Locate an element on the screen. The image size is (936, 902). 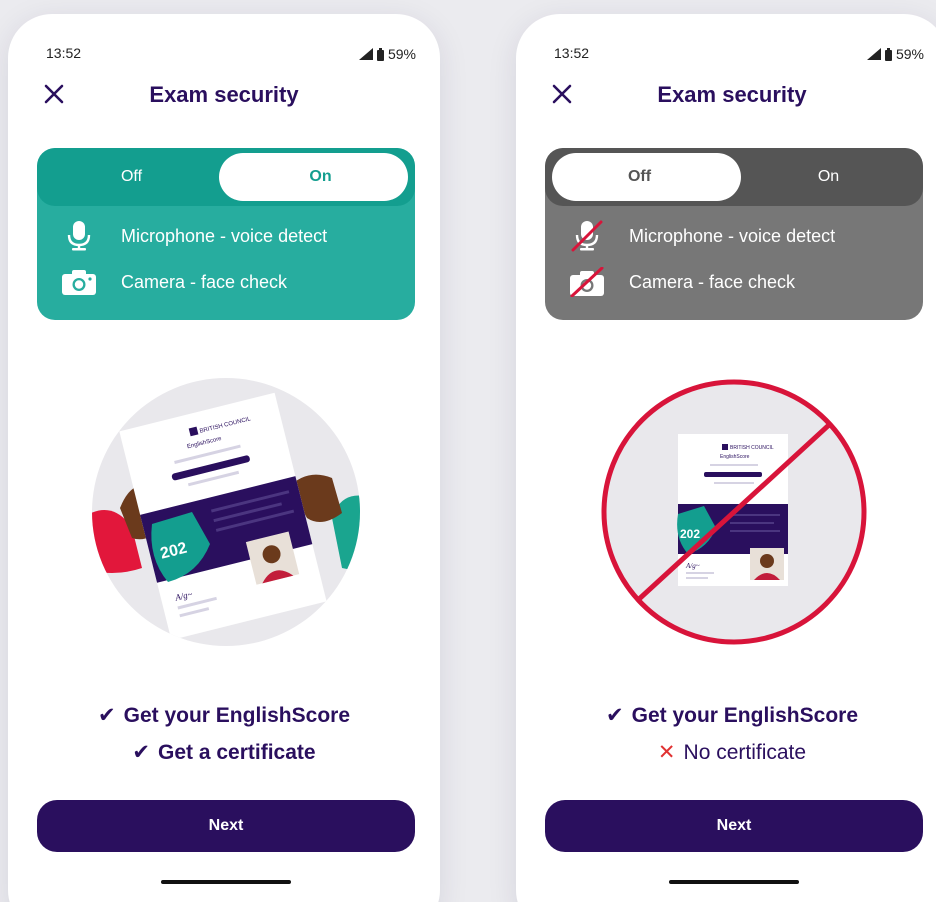
outcome-no-certificate: ✕ No certificate is located at coordinates (726, 752).